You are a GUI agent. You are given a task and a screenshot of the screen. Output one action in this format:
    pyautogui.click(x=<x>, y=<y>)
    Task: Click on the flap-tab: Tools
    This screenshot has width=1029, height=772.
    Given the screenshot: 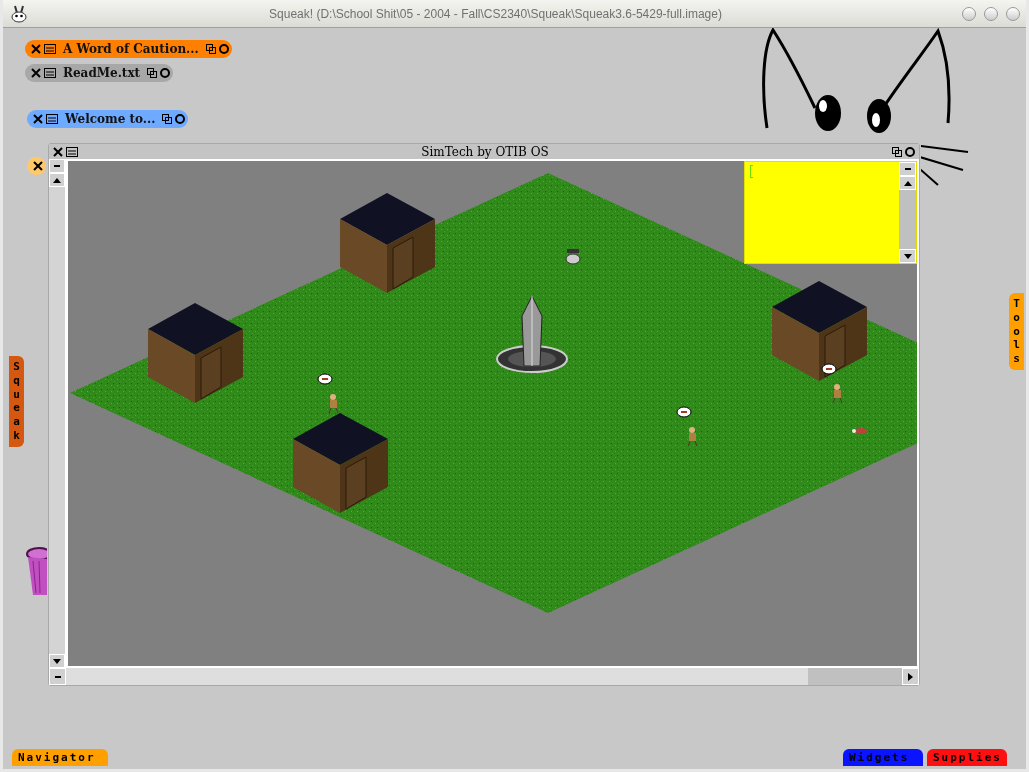 What is the action you would take?
    pyautogui.click(x=1016, y=331)
    